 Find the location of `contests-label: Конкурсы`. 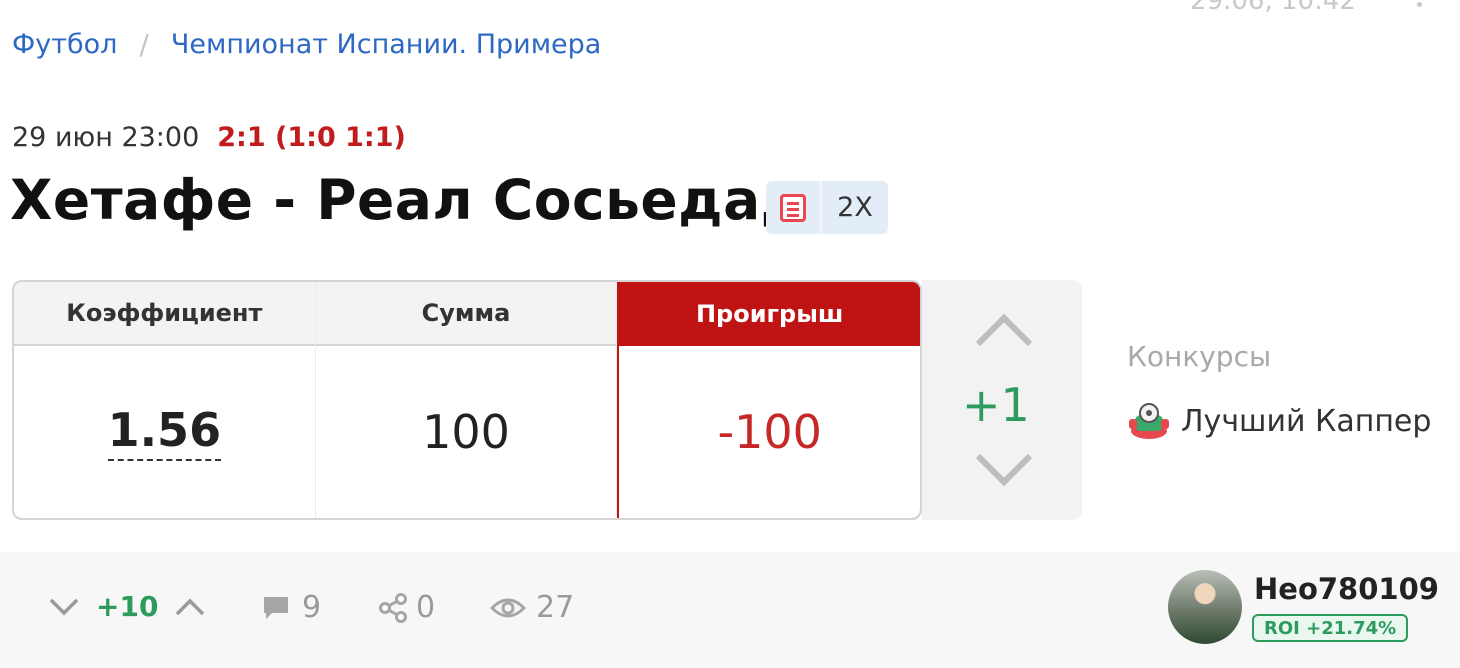

contests-label: Конкурсы is located at coordinates (1199, 356).